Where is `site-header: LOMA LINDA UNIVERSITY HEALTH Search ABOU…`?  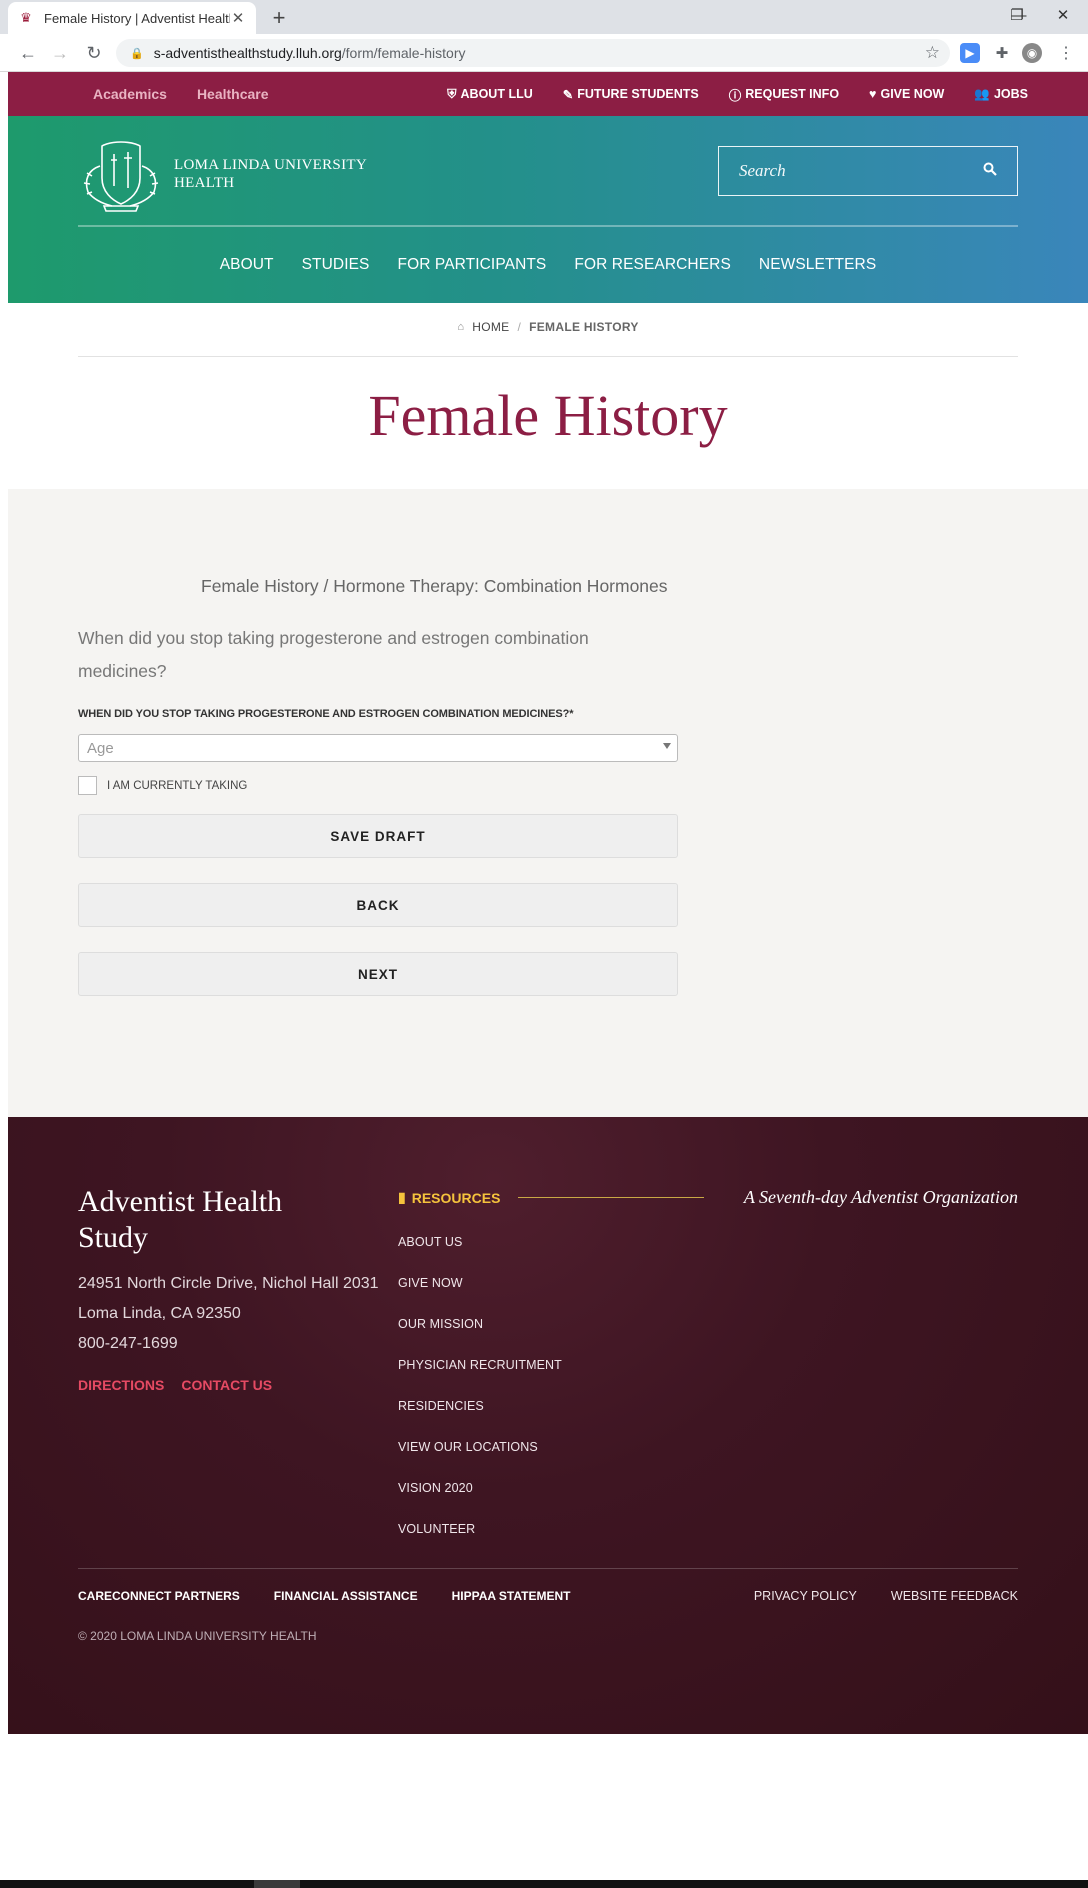 site-header: LOMA LINDA UNIVERSITY HEALTH Search ABOU… is located at coordinates (548, 209).